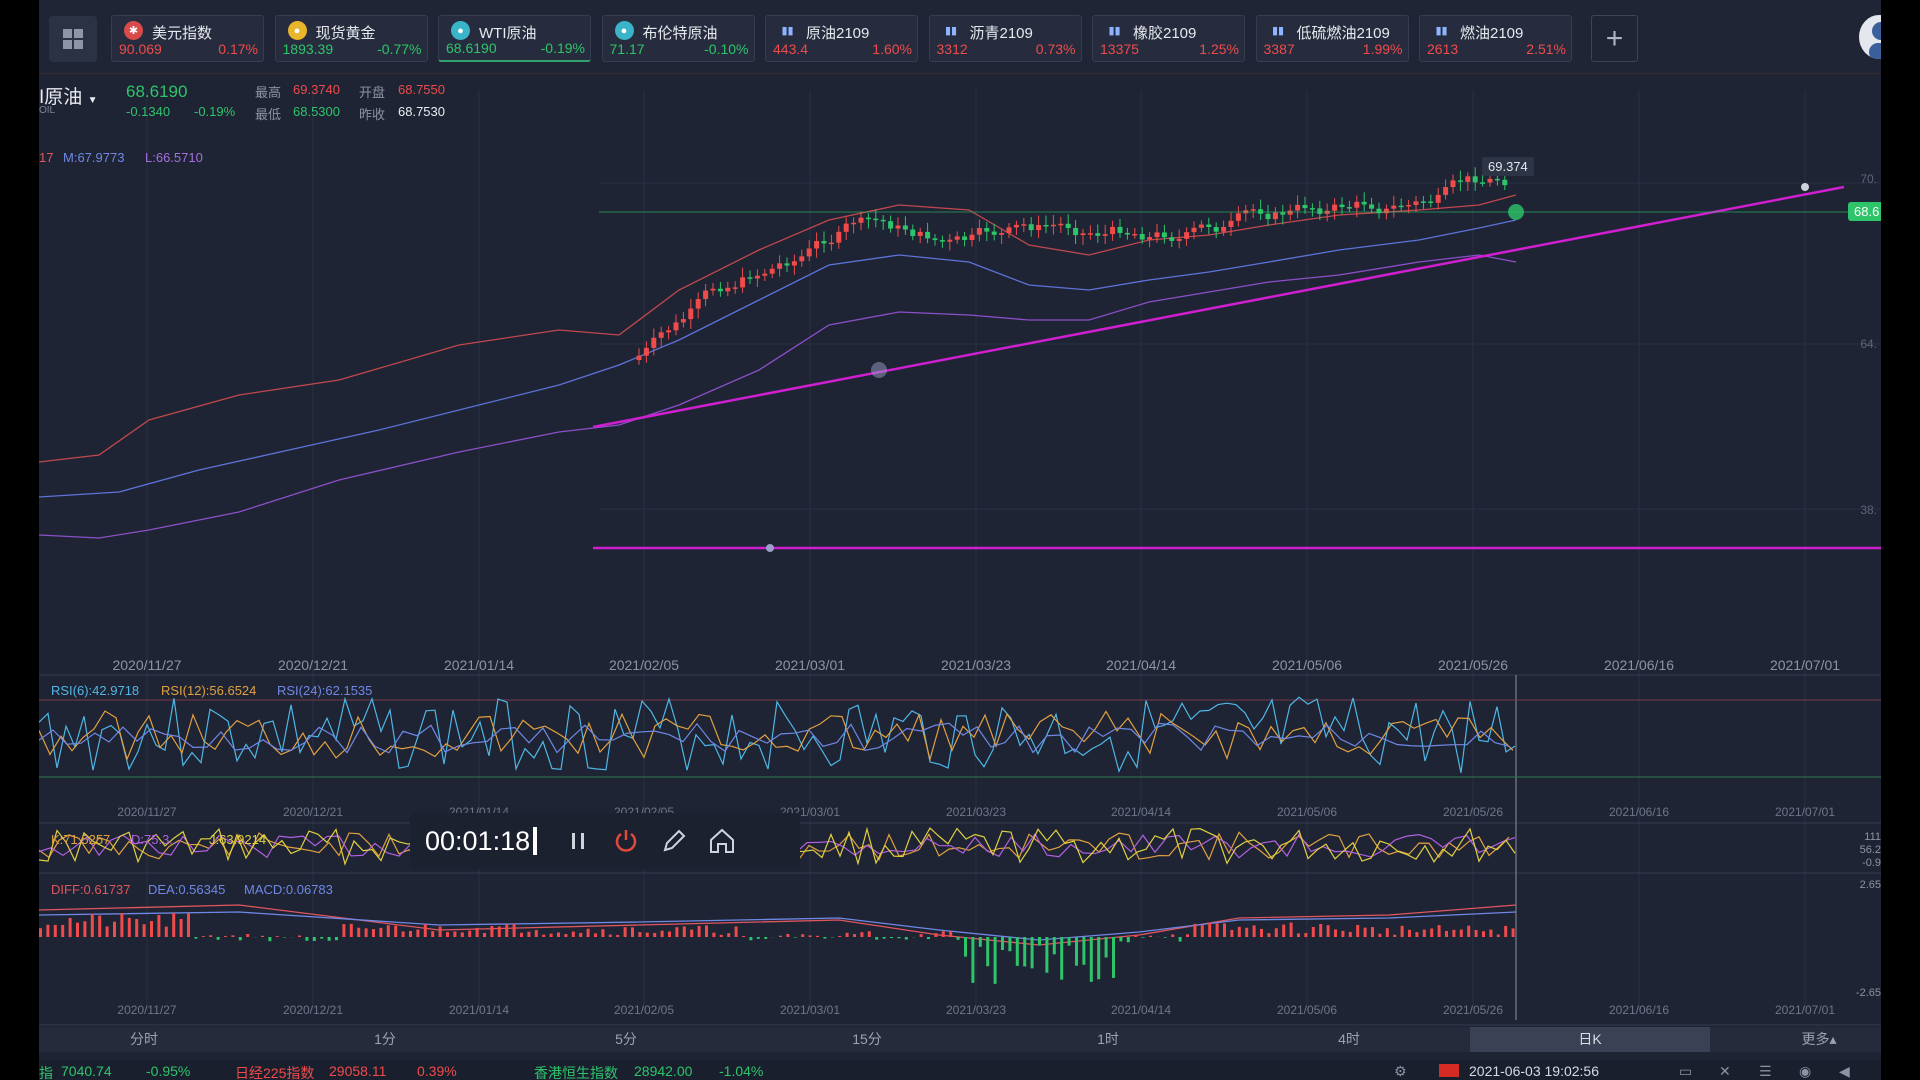  I want to click on period-tab: 日K, so click(1590, 1039).